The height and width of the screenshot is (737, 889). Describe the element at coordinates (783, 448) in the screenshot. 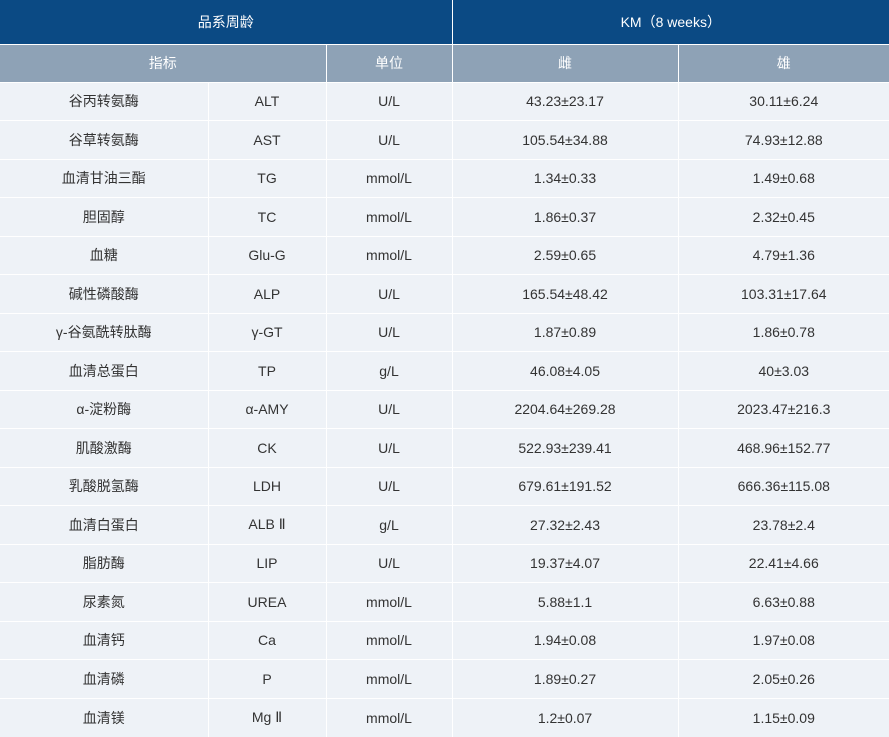

I see `male-value-cell: 468.96±152.77` at that location.